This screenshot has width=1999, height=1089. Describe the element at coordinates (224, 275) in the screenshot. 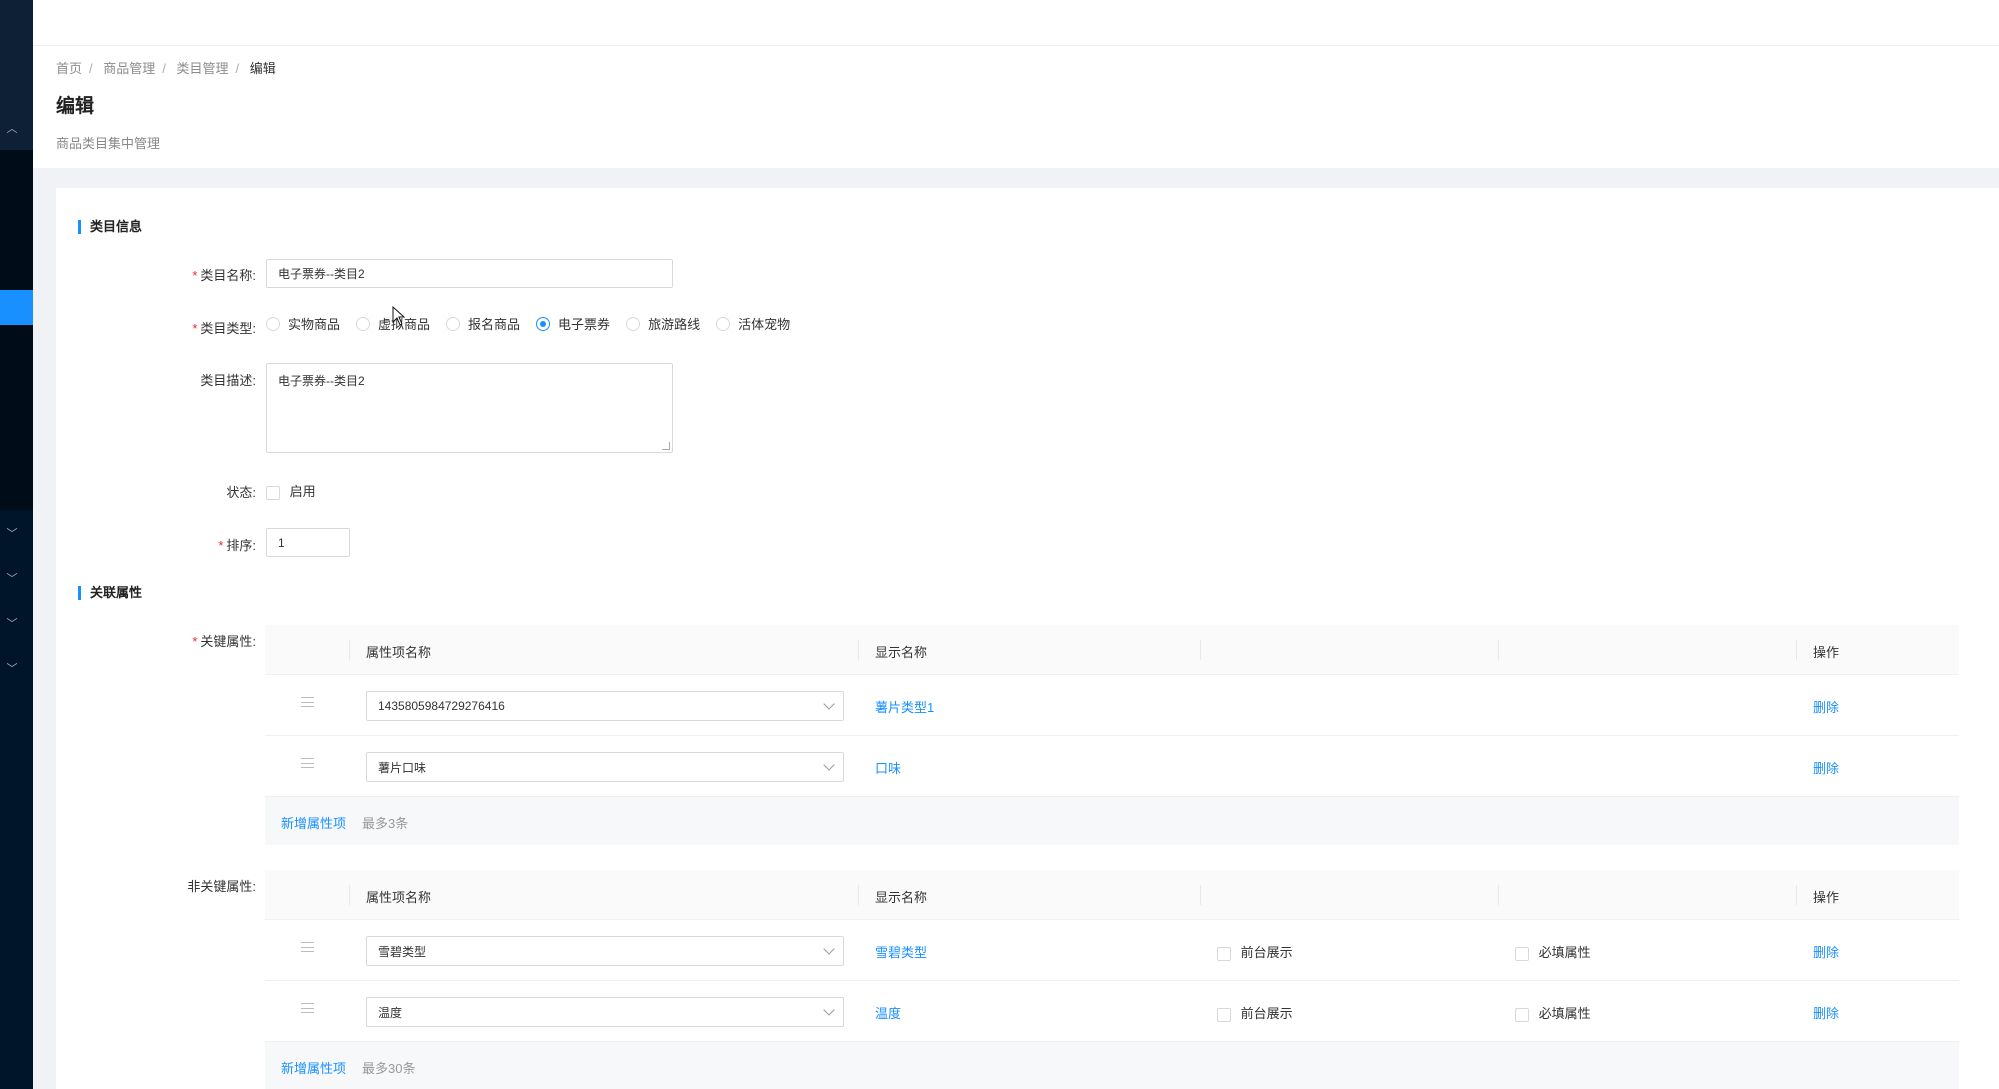

I see `name-label: * 类目名称:` at that location.